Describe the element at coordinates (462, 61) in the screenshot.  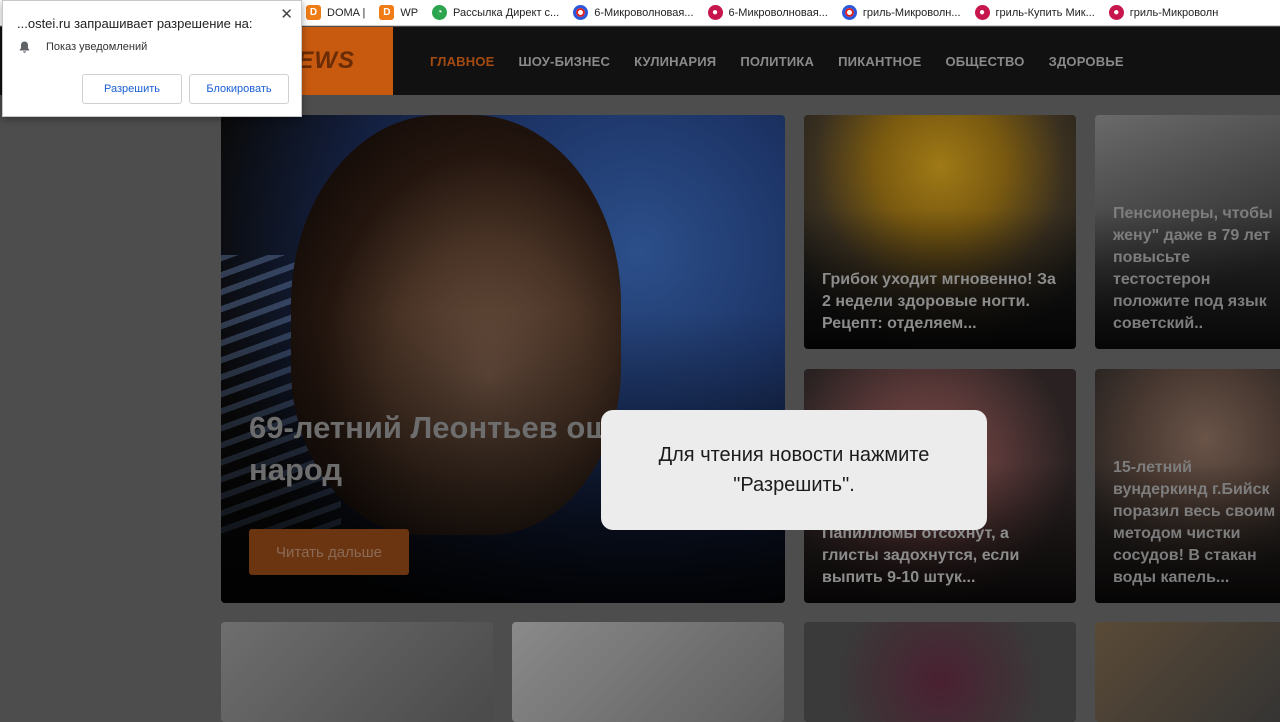
I see `nav-item-main: ГЛАВНОЕ` at that location.